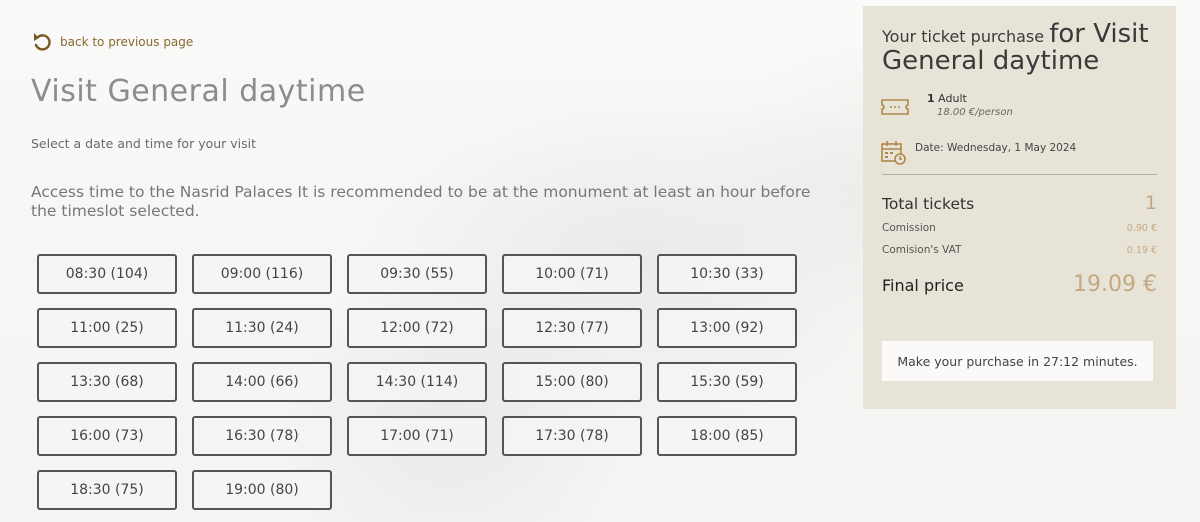 This screenshot has width=1200, height=522. Describe the element at coordinates (727, 382) in the screenshot. I see `timeslot-button: 15:30 (59)` at that location.